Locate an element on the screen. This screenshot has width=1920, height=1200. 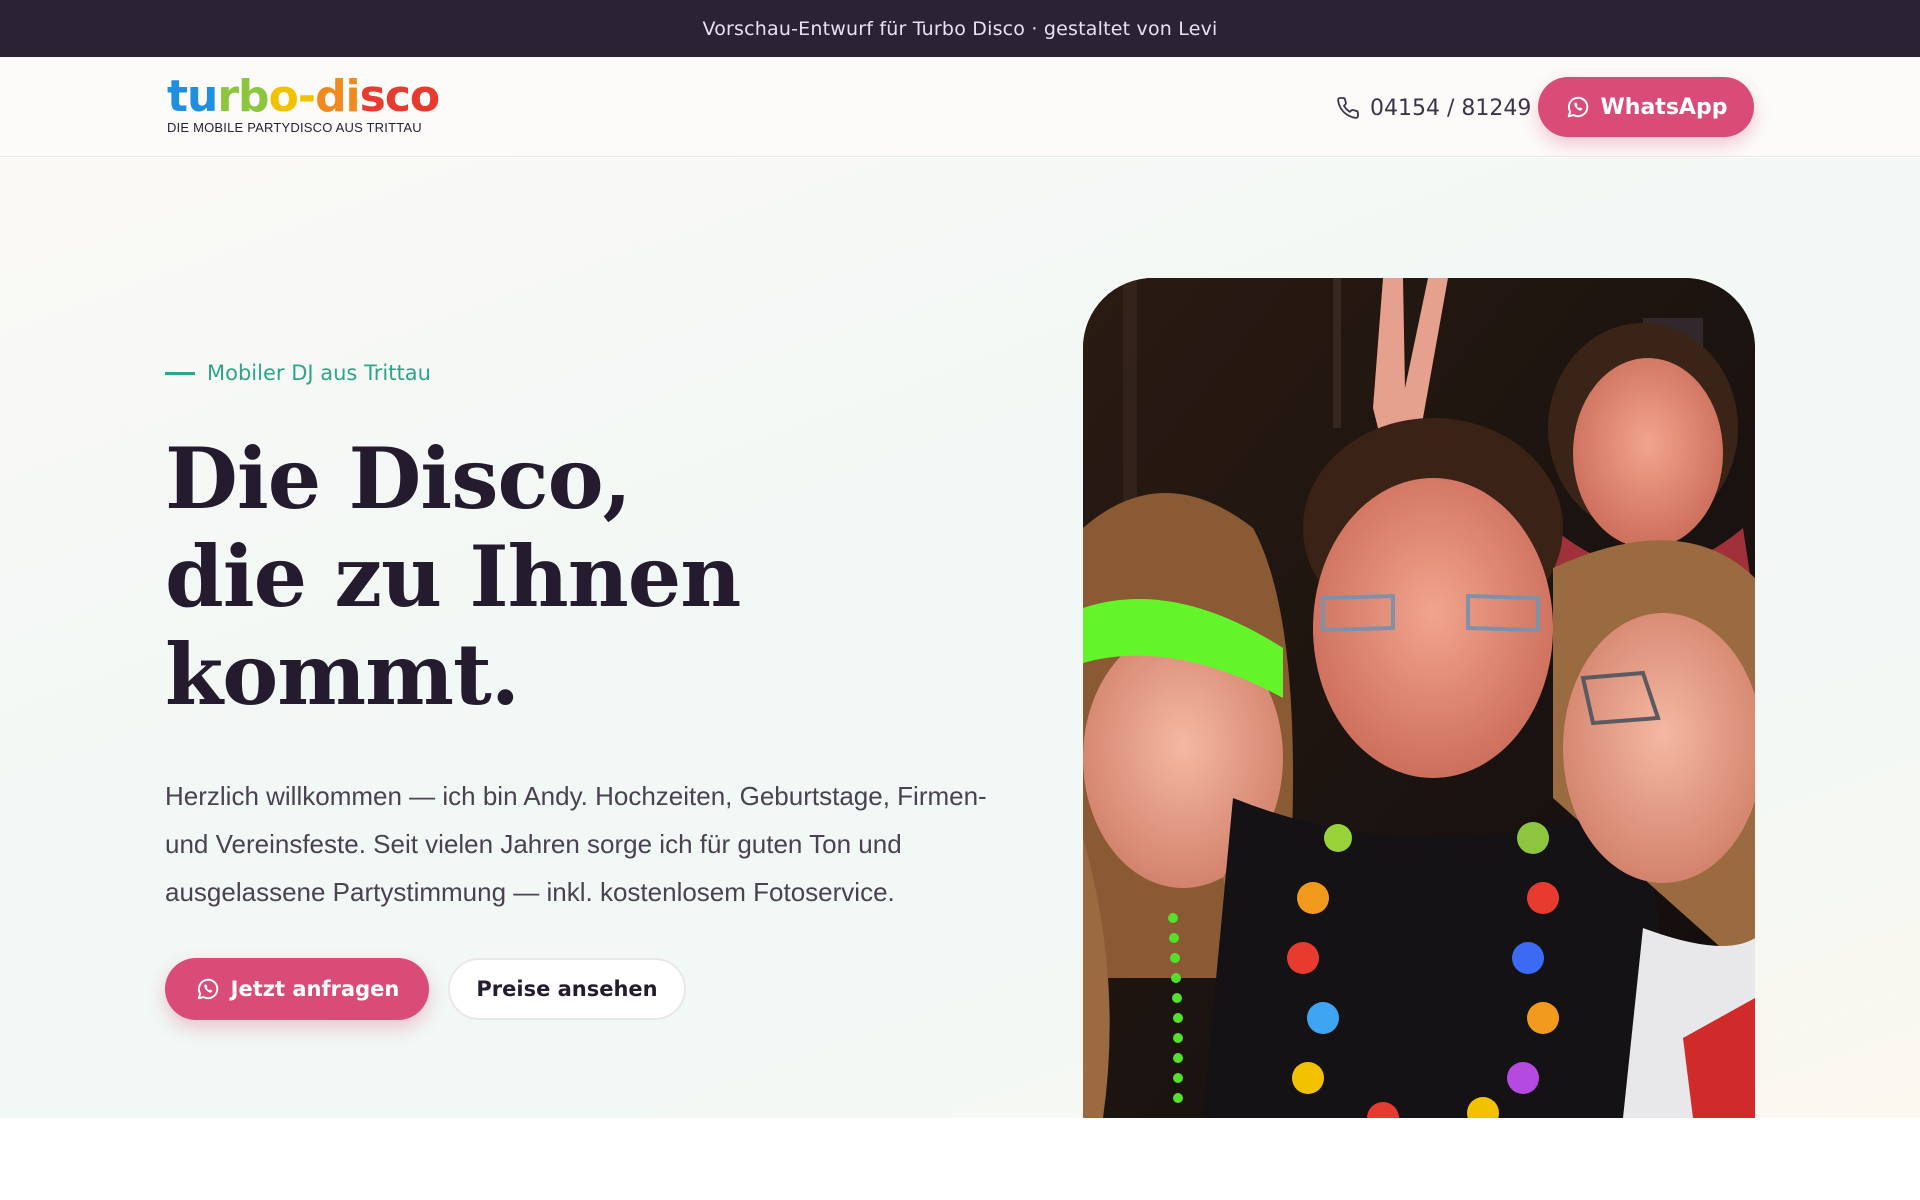
phone-icon is located at coordinates (1348, 108).